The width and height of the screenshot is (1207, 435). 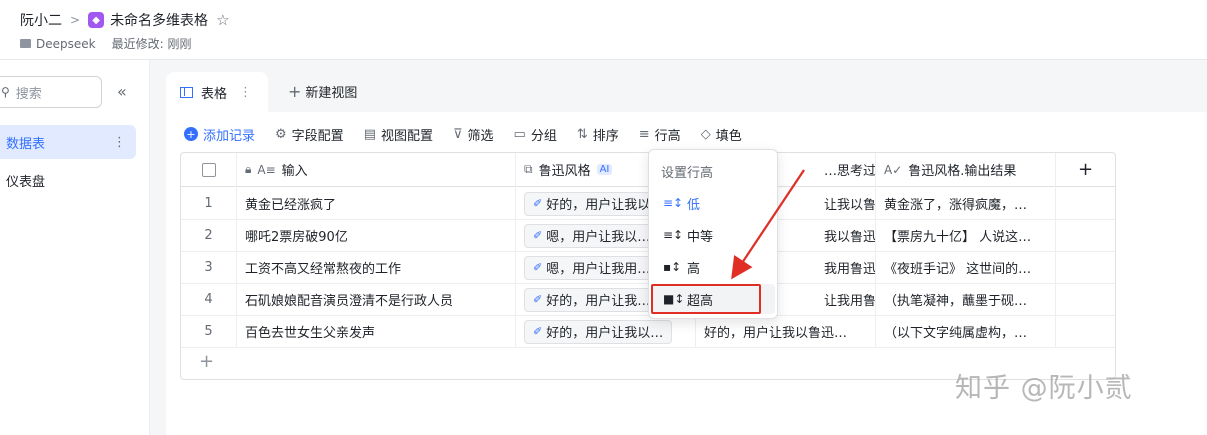 What do you see at coordinates (295, 91) in the screenshot?
I see `plus-icon: +` at bounding box center [295, 91].